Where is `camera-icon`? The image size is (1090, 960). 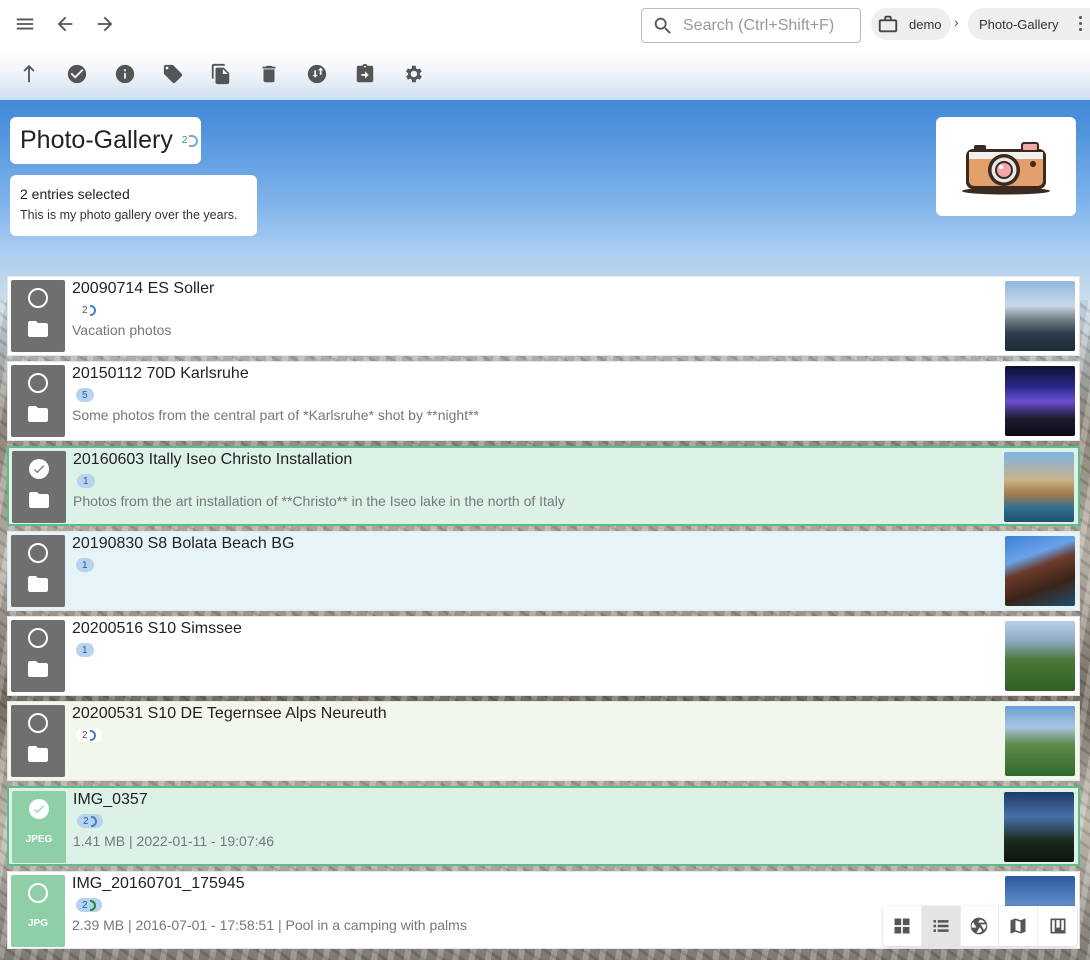
camera-icon is located at coordinates (1006, 167).